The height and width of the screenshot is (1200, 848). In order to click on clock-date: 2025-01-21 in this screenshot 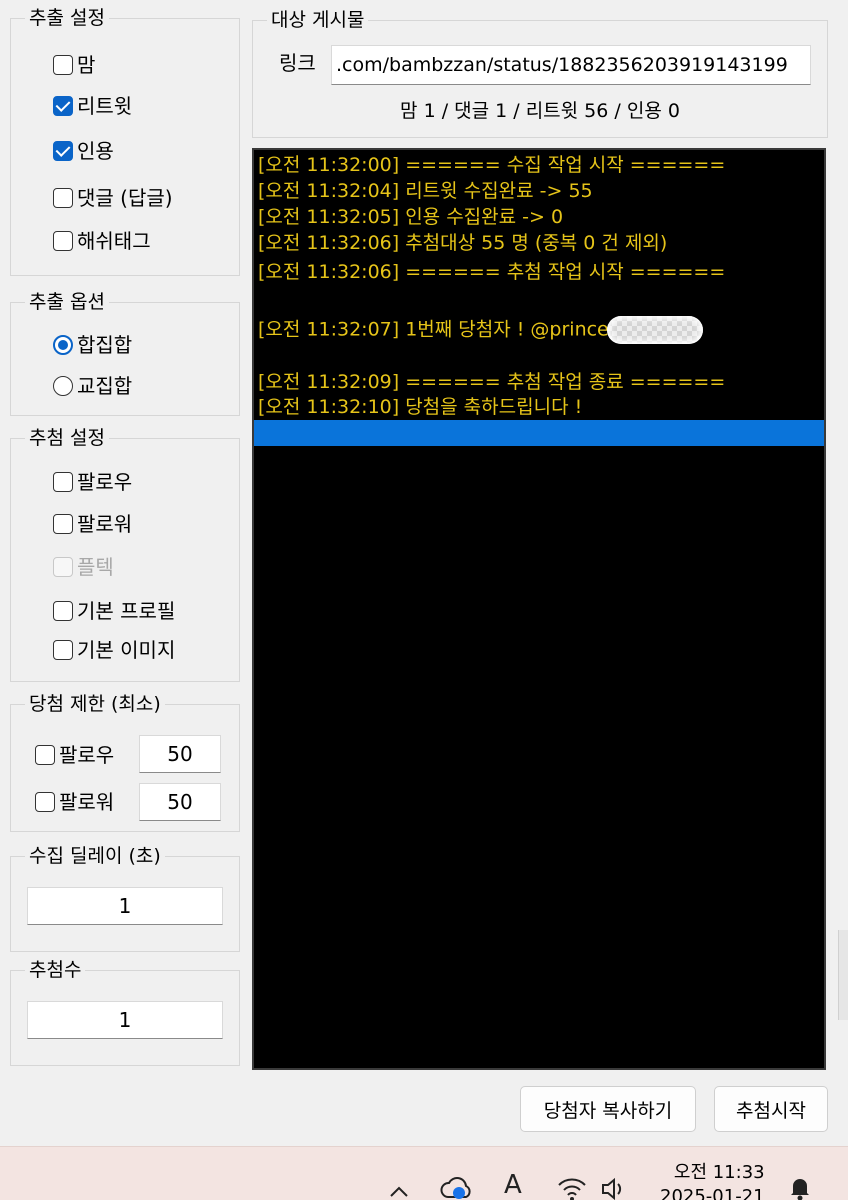, I will do `click(712, 1193)`.